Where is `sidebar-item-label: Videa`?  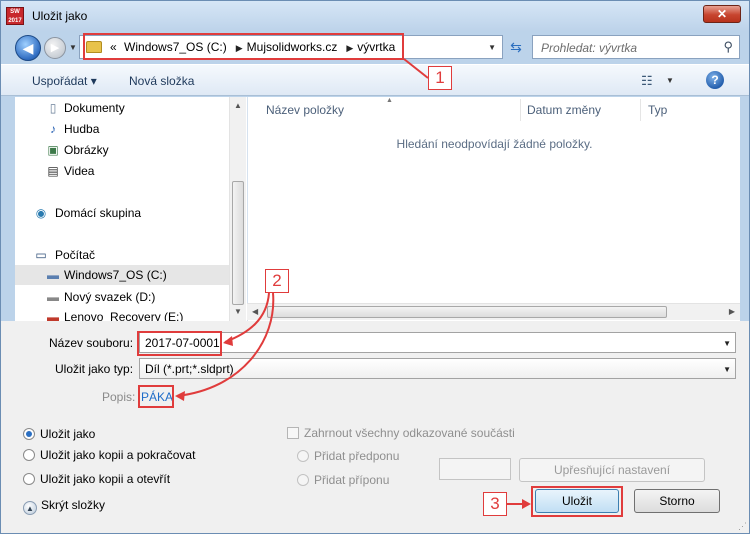
sidebar-item-label: Videa is located at coordinates (79, 171).